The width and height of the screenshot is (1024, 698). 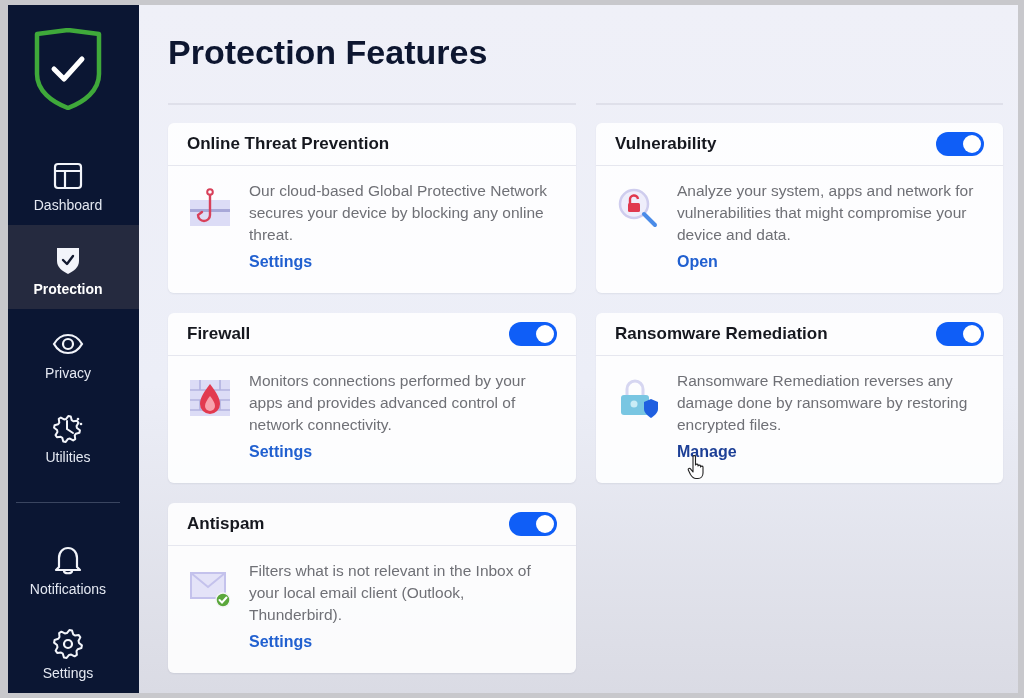 I want to click on card-title: Firewall, so click(x=219, y=334).